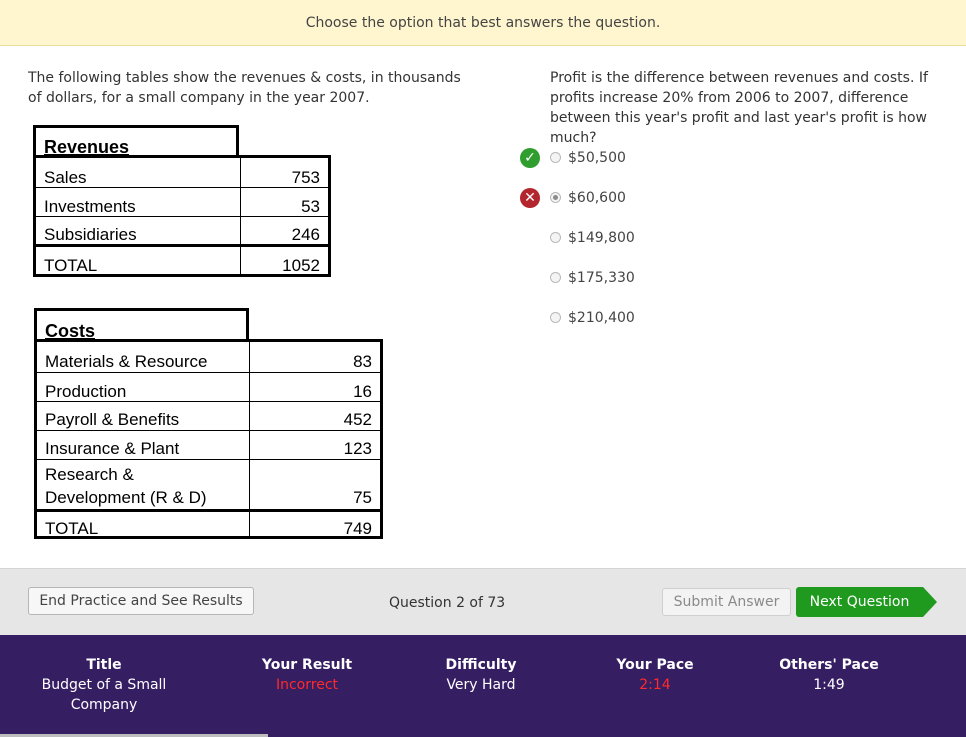  Describe the element at coordinates (182, 260) in the screenshot. I see `table-row-total: TOTAL 1052` at that location.